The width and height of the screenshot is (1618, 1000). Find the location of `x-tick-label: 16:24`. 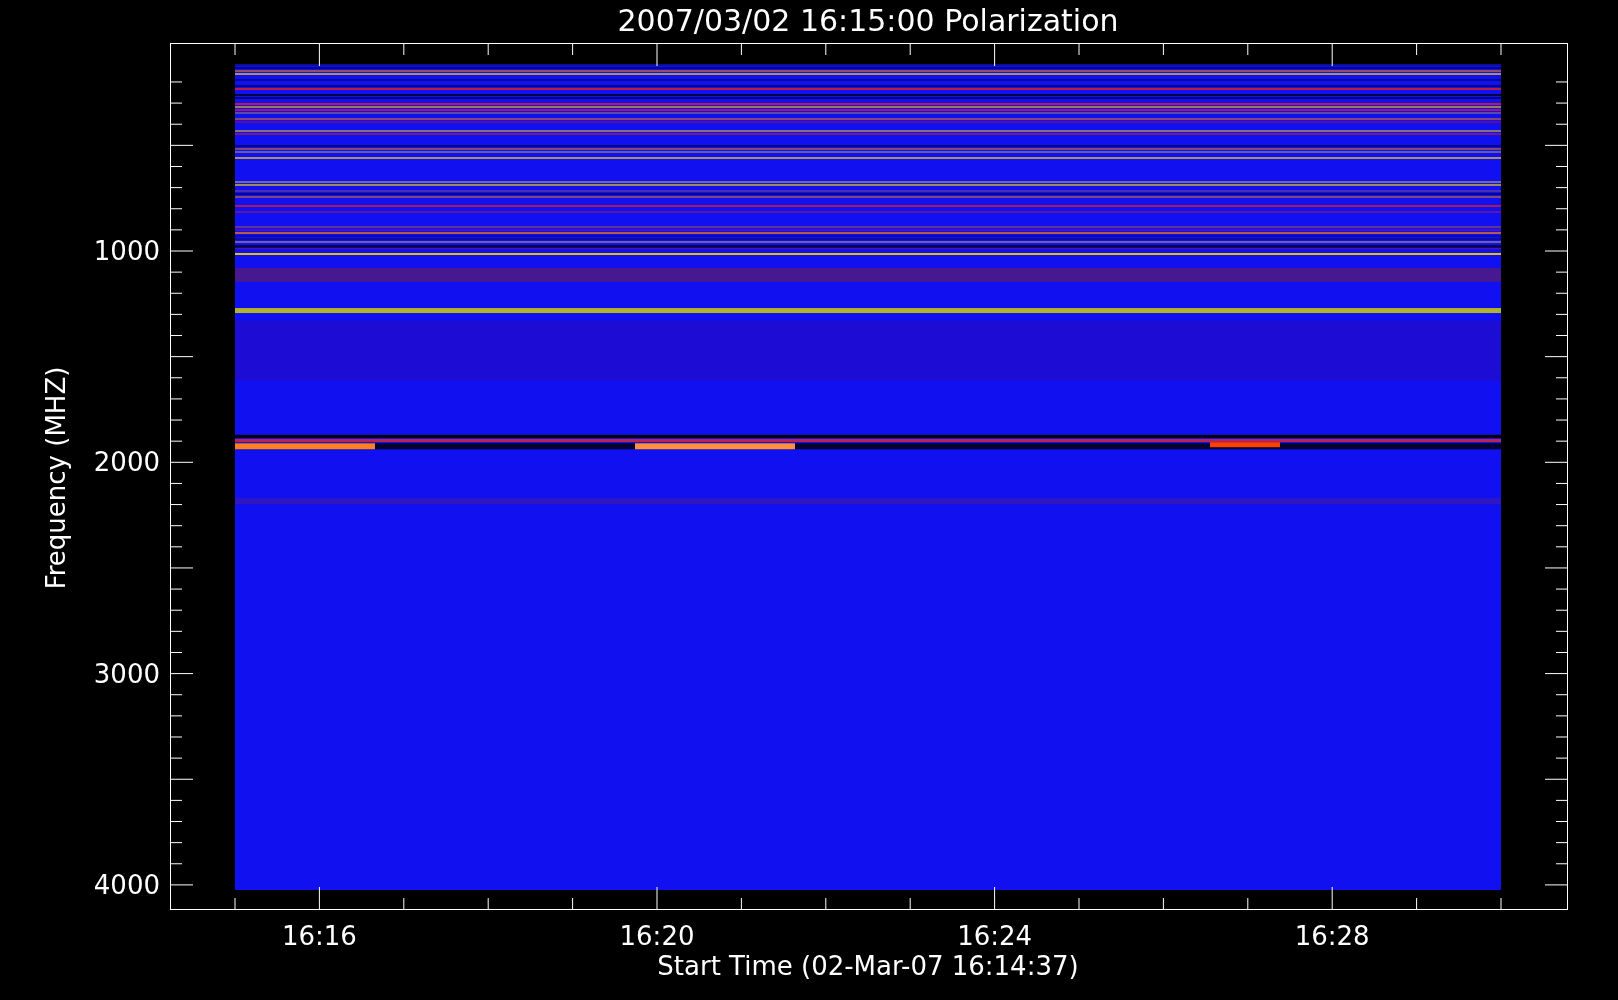

x-tick-label: 16:24 is located at coordinates (995, 936).